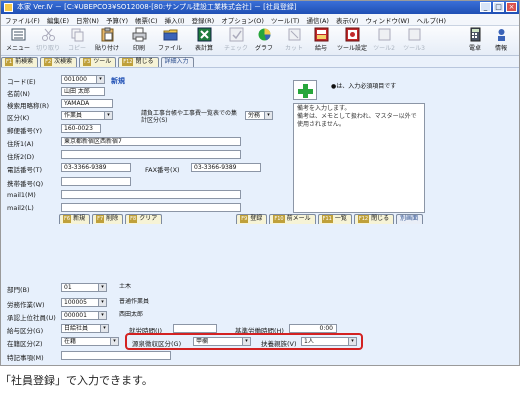  Describe the element at coordinates (83, 91) in the screenshot. I see `name-field: 山田 太郎` at that location.